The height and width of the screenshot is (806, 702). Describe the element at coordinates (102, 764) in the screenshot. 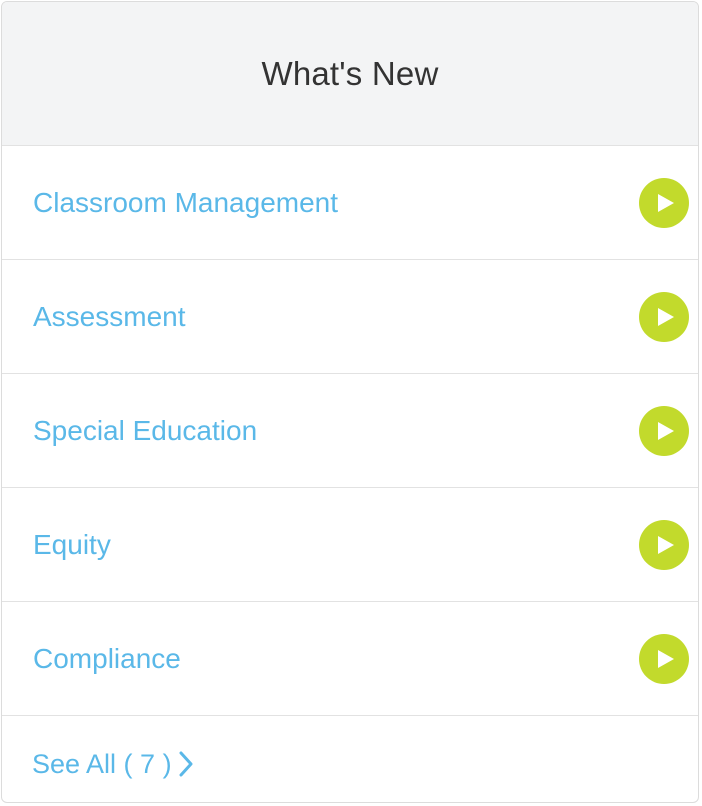

I see `see-all-label: See All ( 7 )` at that location.